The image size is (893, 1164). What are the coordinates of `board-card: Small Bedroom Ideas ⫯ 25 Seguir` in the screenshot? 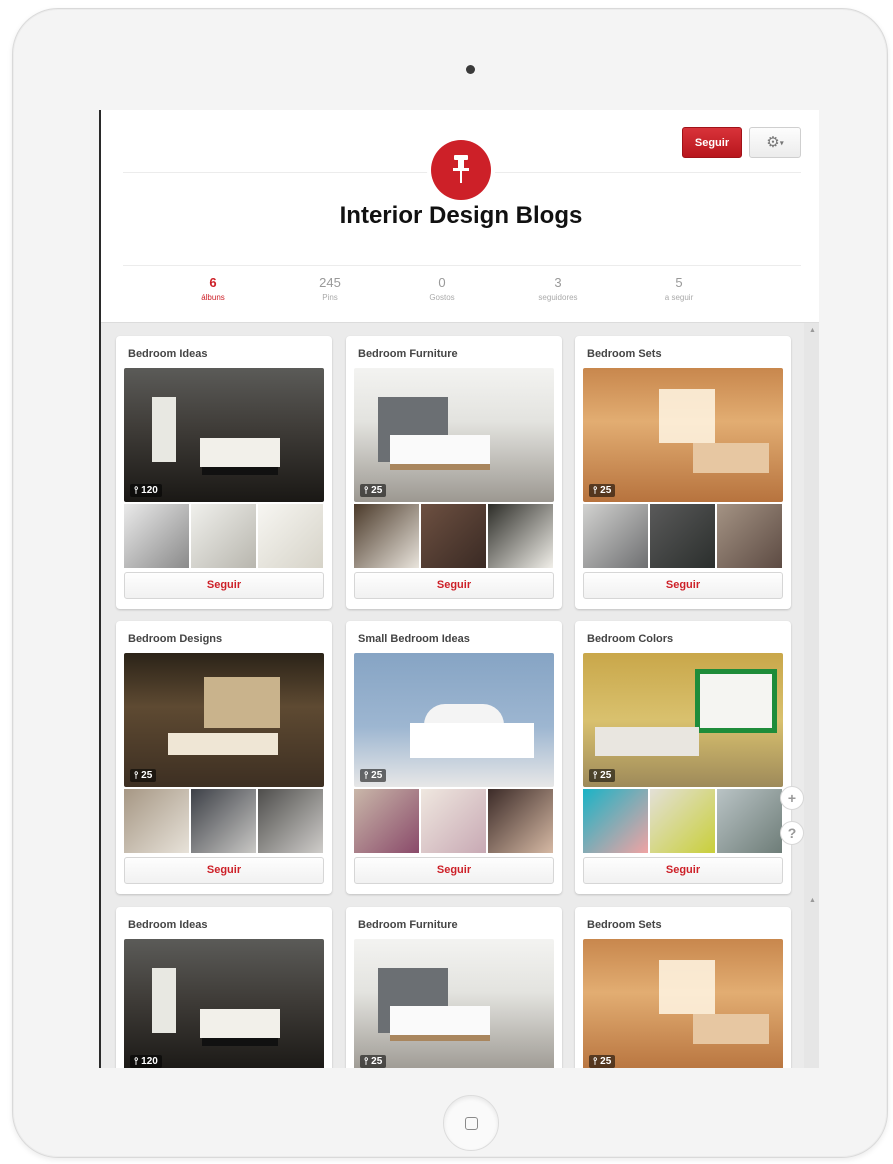 It's located at (454, 757).